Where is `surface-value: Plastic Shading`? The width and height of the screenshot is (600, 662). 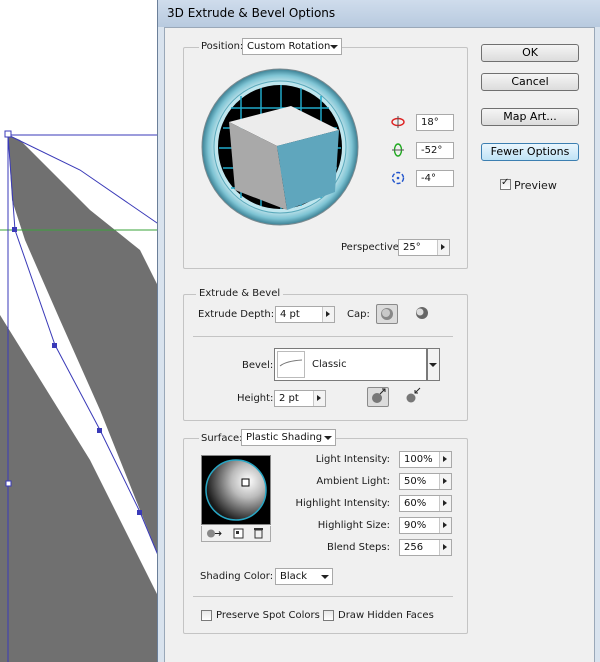 surface-value: Plastic Shading is located at coordinates (284, 437).